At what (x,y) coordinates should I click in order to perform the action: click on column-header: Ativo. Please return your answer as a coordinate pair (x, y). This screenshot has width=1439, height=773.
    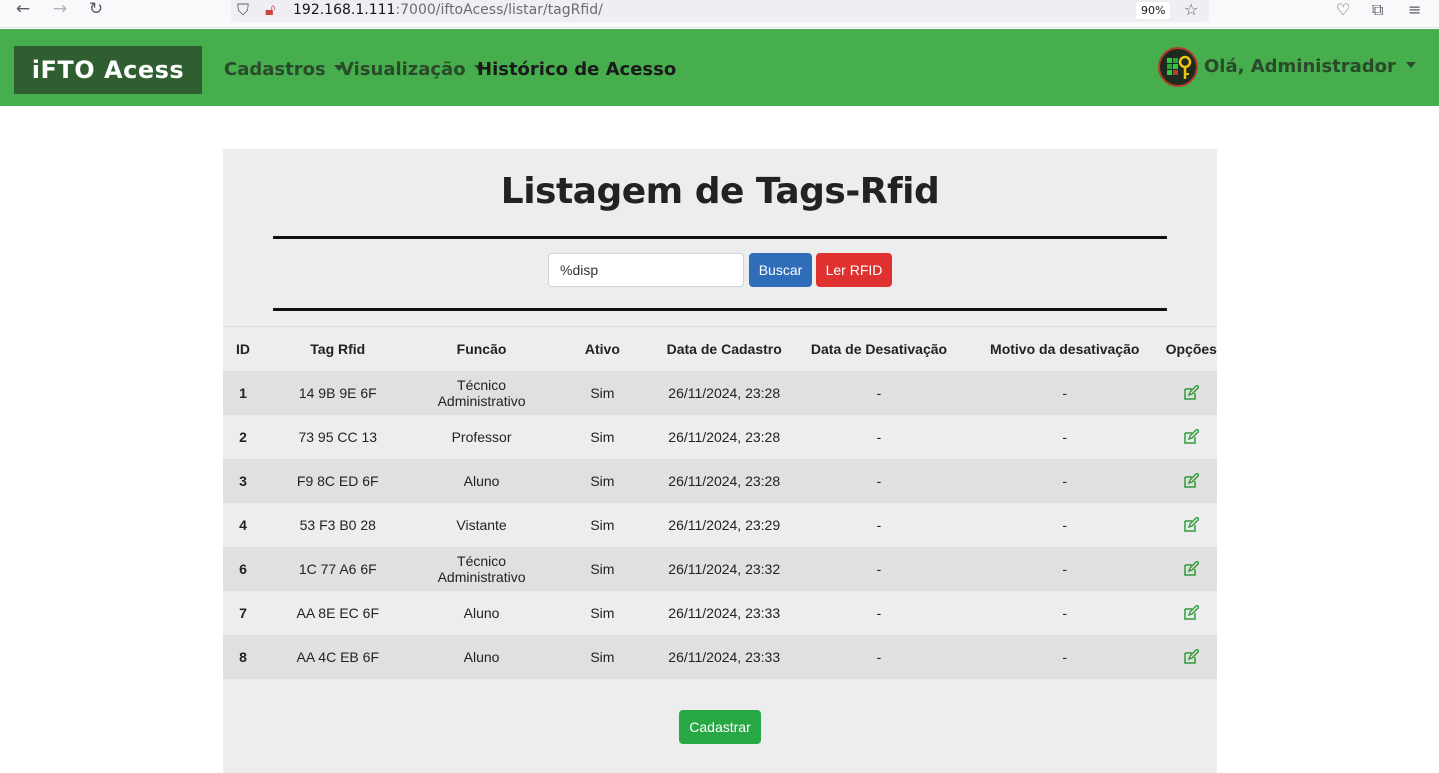
    Looking at the image, I should click on (602, 348).